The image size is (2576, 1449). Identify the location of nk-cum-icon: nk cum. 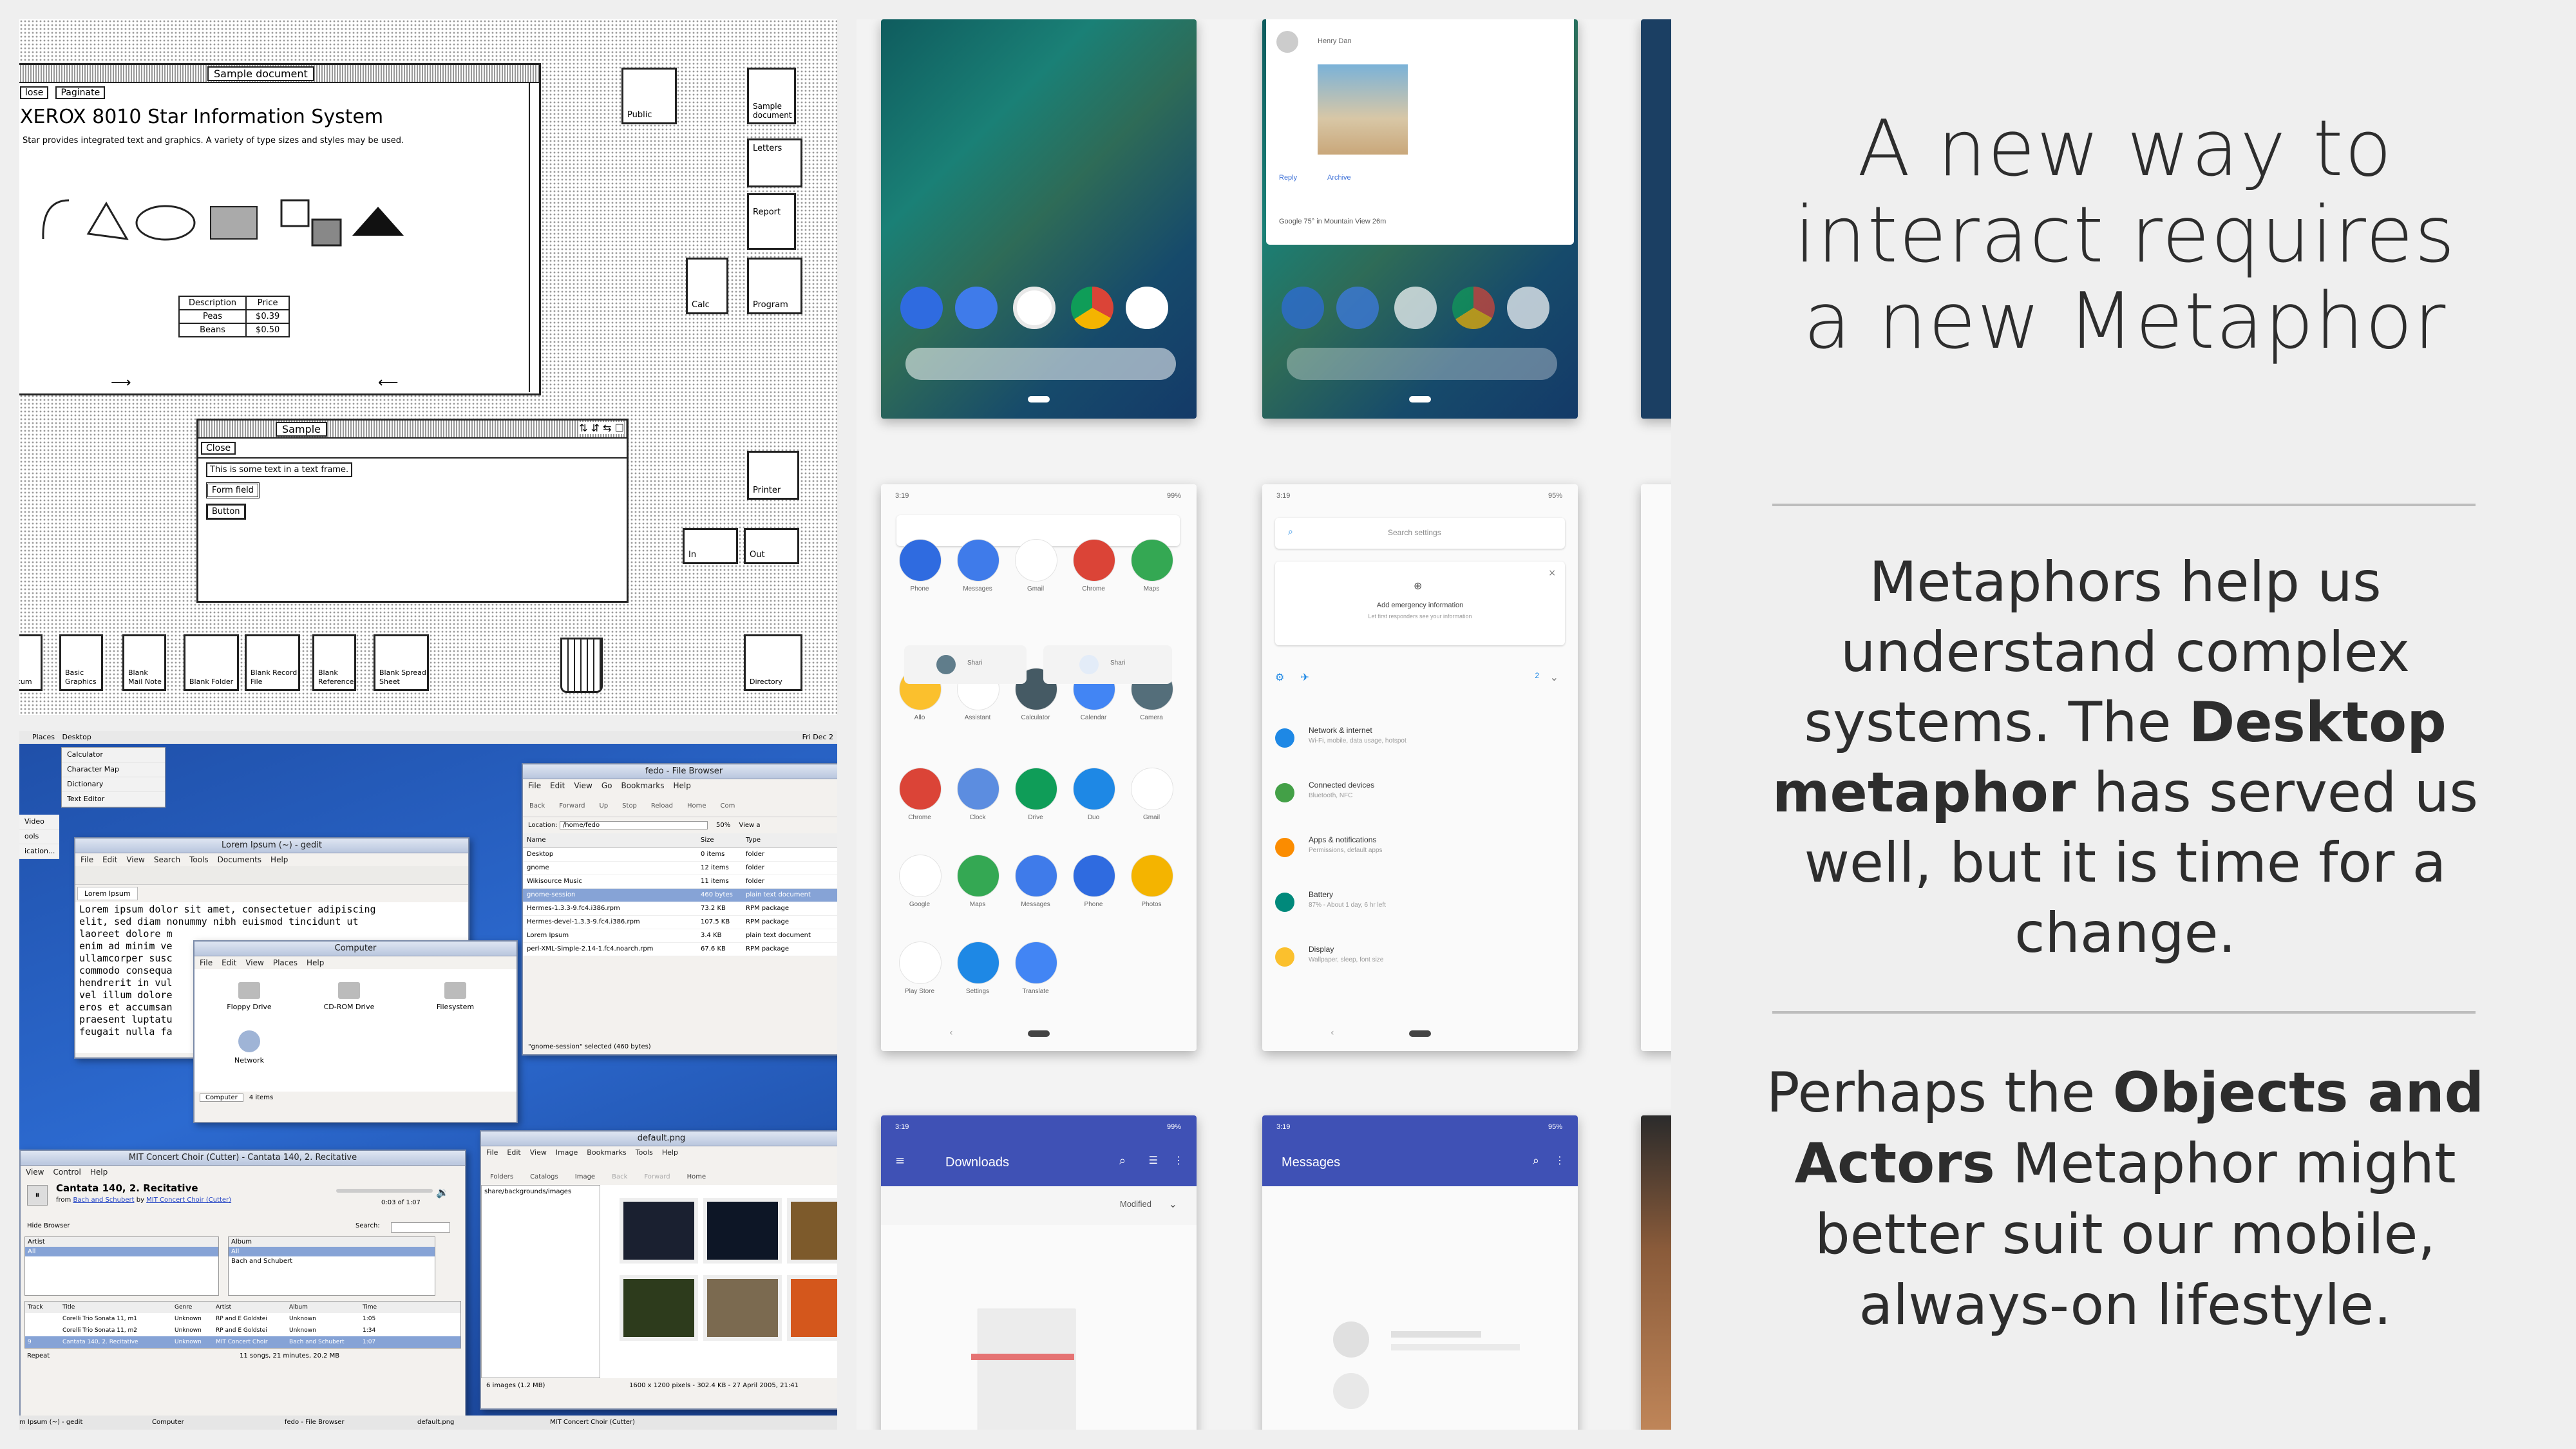
(31, 662).